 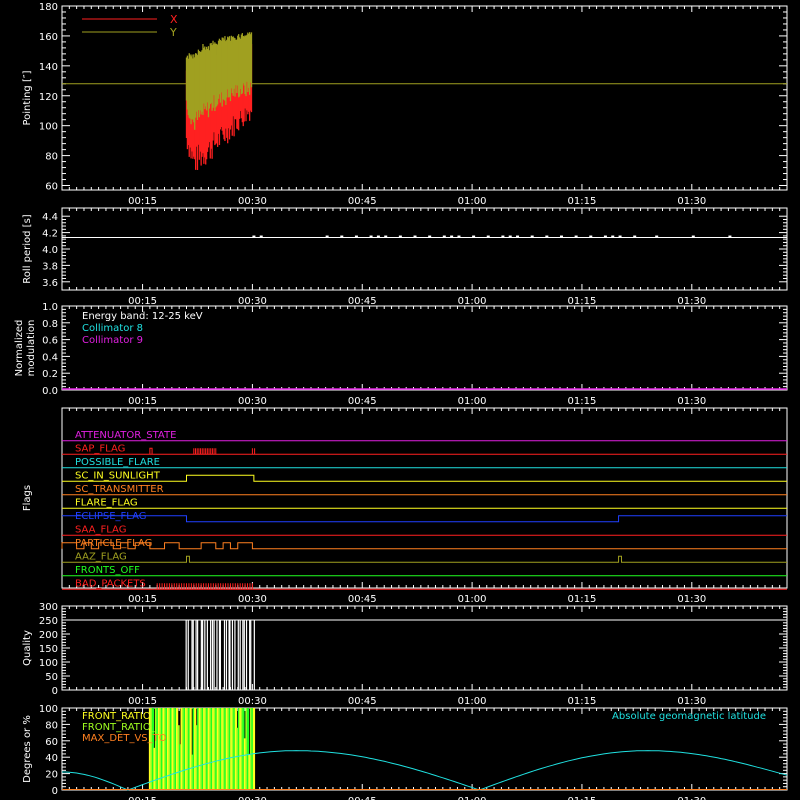 I want to click on y-axis-label: Normalized, so click(x=19, y=348).